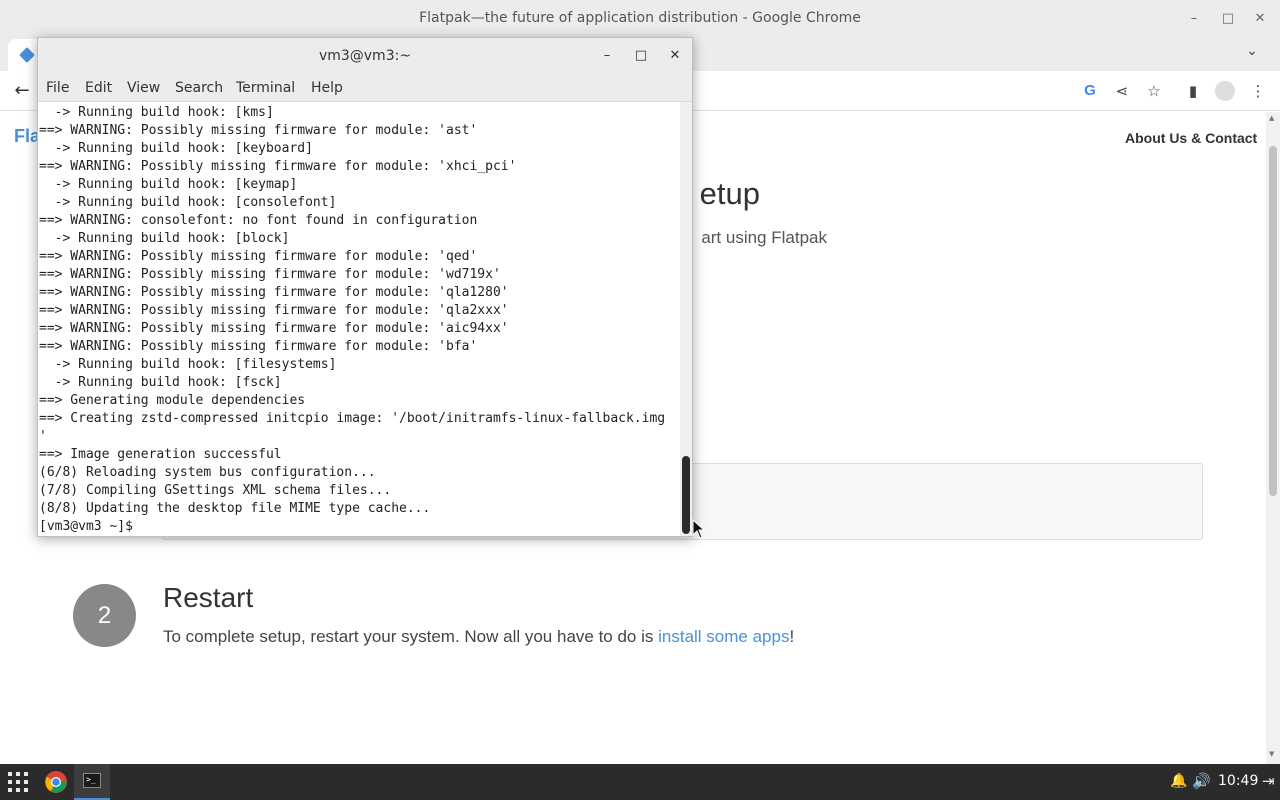  Describe the element at coordinates (675, 56) in the screenshot. I see `terminal-close-button: ✕` at that location.